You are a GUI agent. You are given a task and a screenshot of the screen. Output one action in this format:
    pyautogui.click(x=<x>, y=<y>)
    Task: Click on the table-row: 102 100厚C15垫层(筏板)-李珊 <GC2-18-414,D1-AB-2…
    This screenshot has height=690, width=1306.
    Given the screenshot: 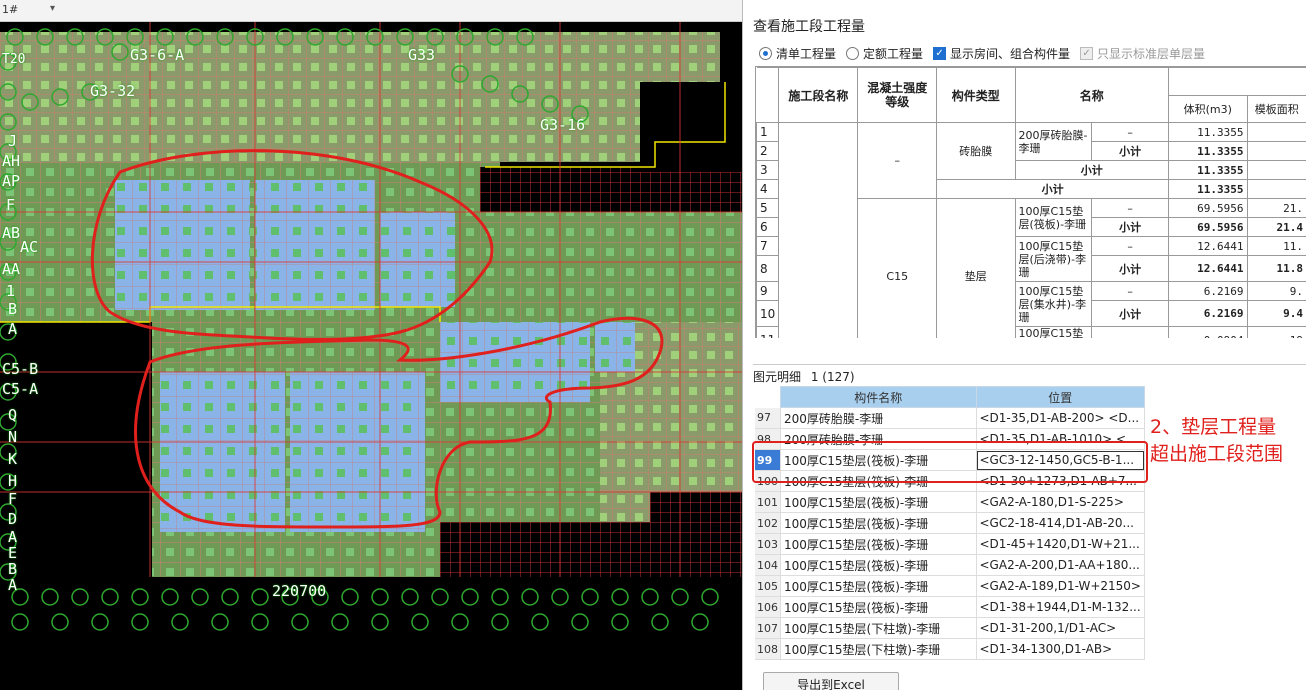 What is the action you would take?
    pyautogui.click(x=950, y=523)
    